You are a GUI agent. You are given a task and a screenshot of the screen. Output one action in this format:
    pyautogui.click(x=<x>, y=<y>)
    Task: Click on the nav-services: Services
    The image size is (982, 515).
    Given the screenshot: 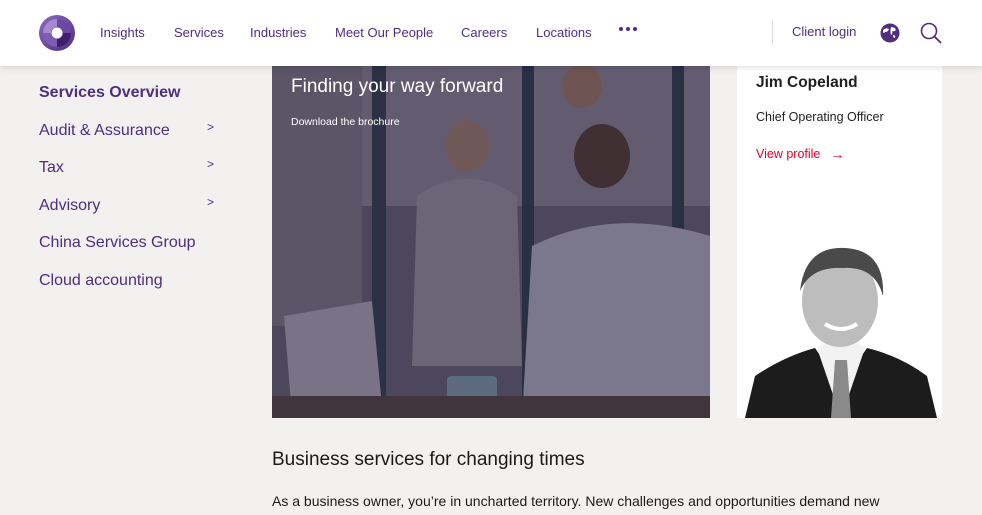 What is the action you would take?
    pyautogui.click(x=199, y=32)
    